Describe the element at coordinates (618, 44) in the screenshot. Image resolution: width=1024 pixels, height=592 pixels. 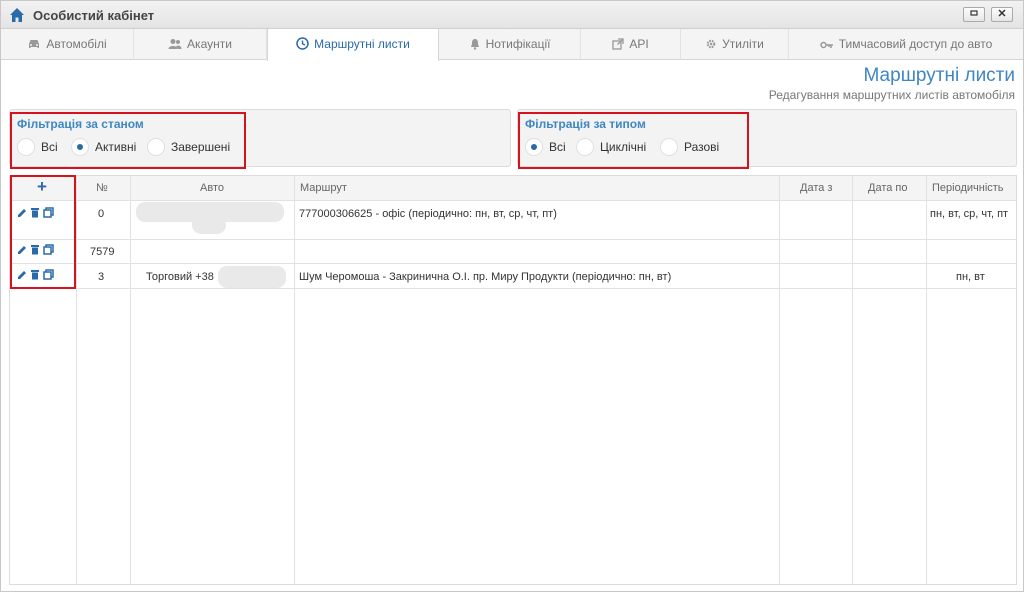
I see `external-link-icon` at that location.